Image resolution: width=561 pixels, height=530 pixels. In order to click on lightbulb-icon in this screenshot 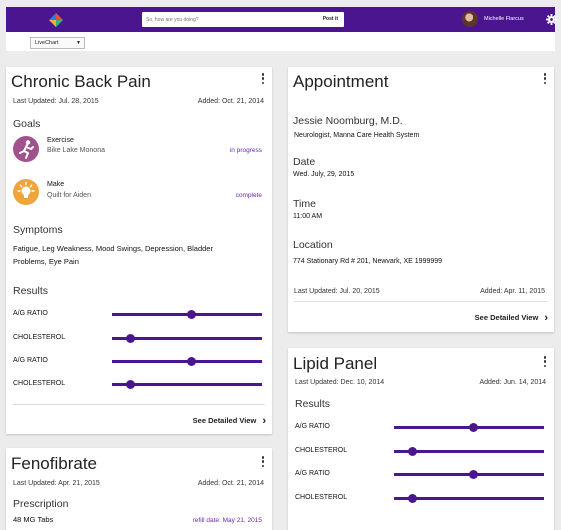, I will do `click(26, 192)`.